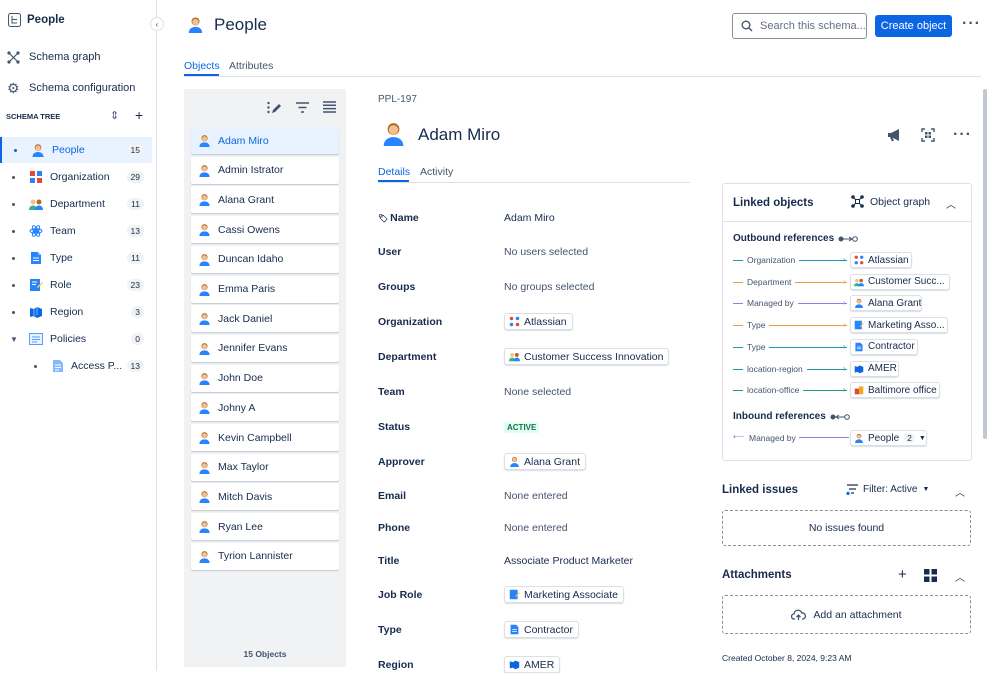  Describe the element at coordinates (887, 489) in the screenshot. I see `issues-filter-button: Filter: Active ▼` at that location.